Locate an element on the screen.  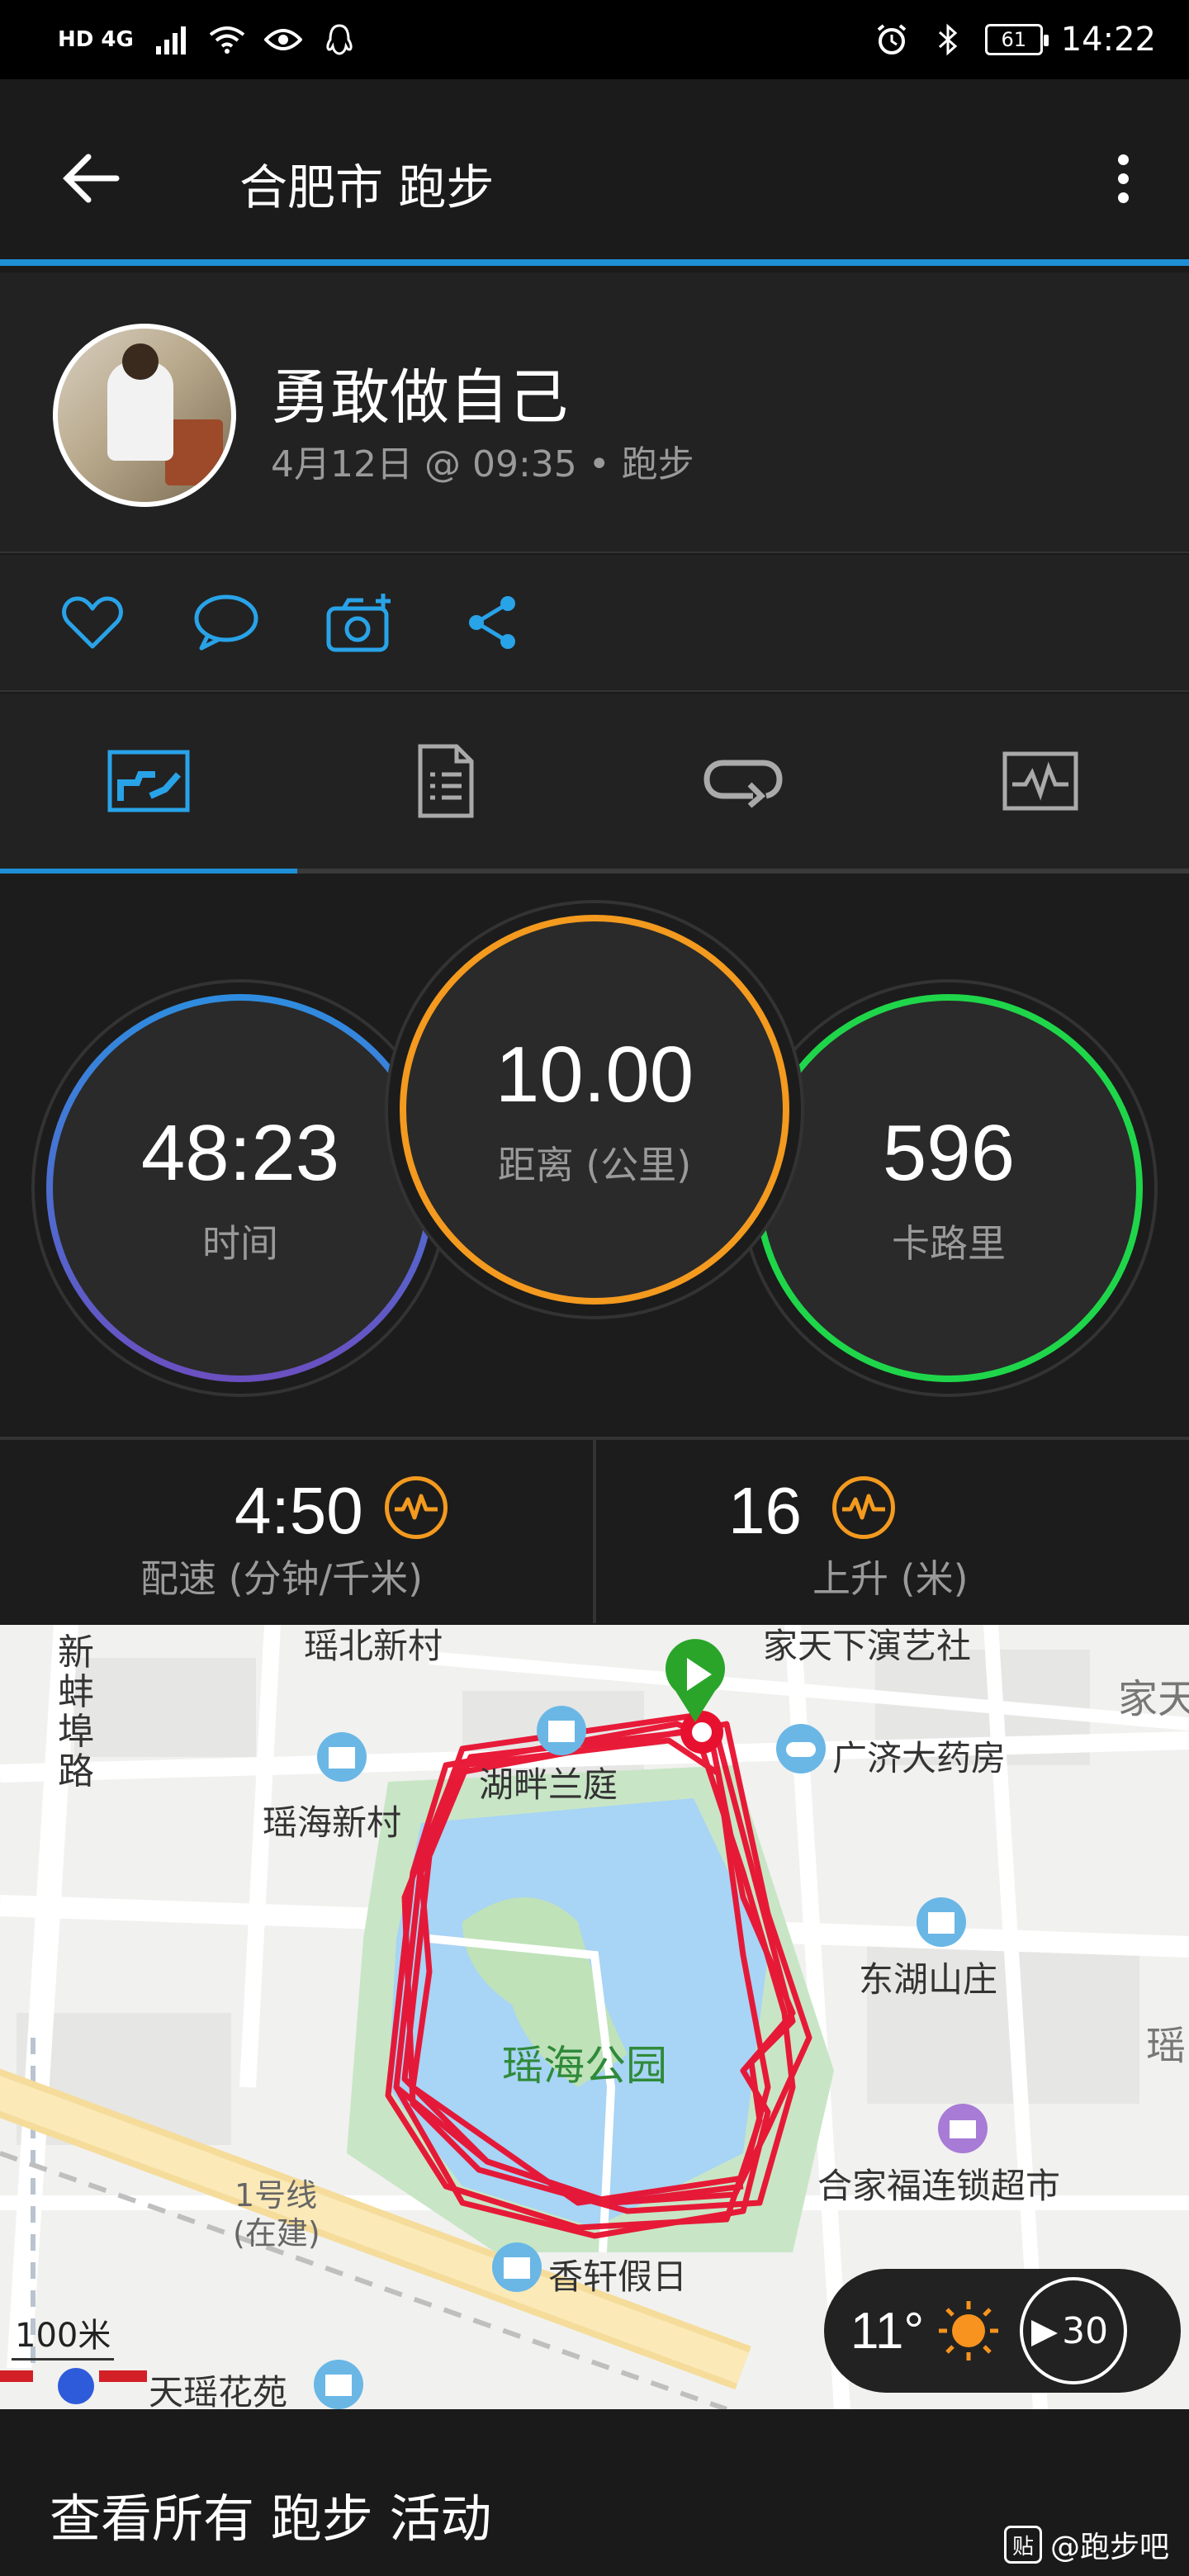
tieba-logo: 贴 is located at coordinates (1022, 2545).